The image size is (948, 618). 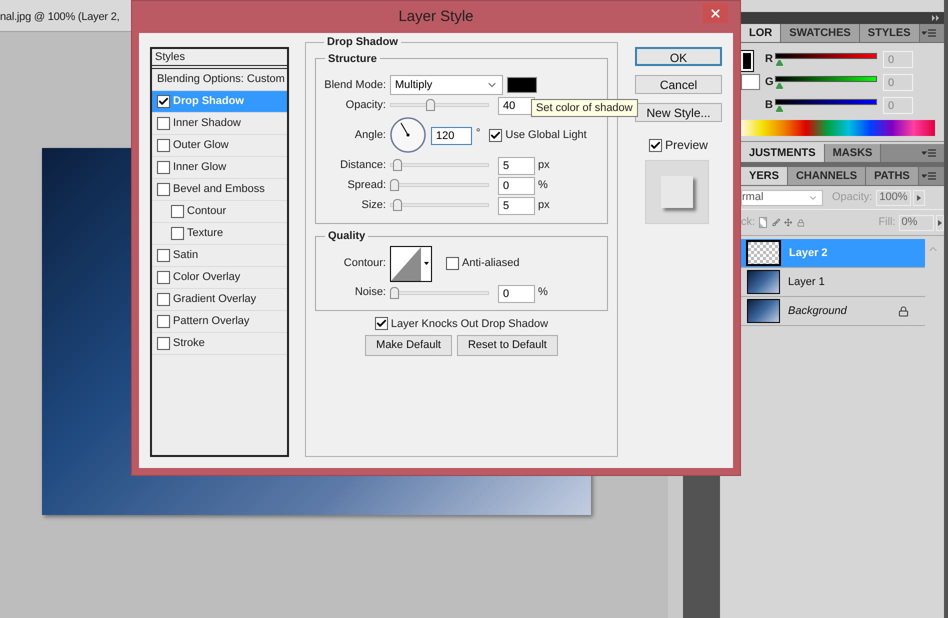 I want to click on opacity-field: 100%, so click(x=894, y=198).